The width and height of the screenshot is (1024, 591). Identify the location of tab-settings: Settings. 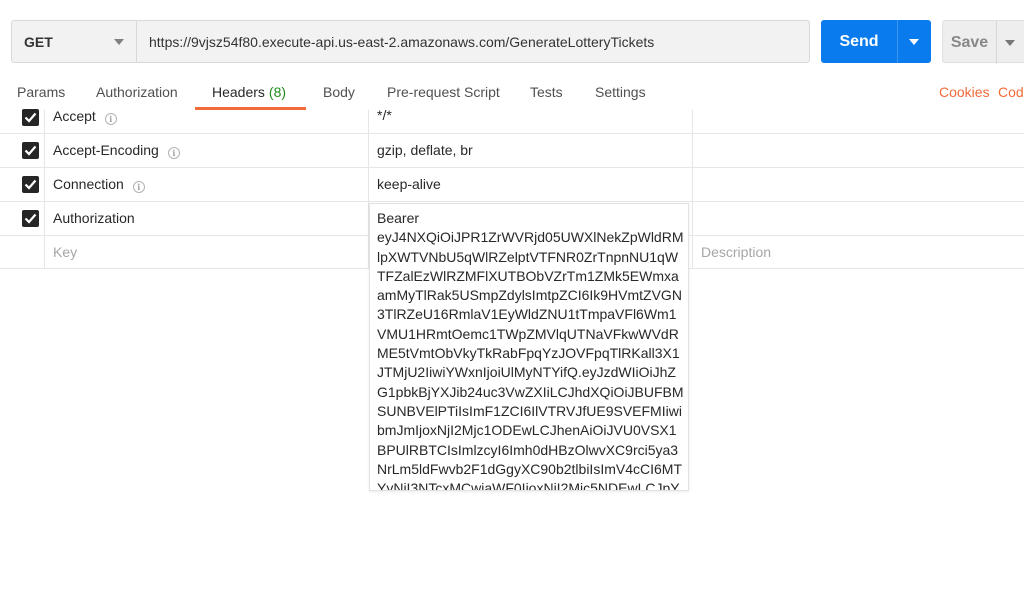
(620, 92).